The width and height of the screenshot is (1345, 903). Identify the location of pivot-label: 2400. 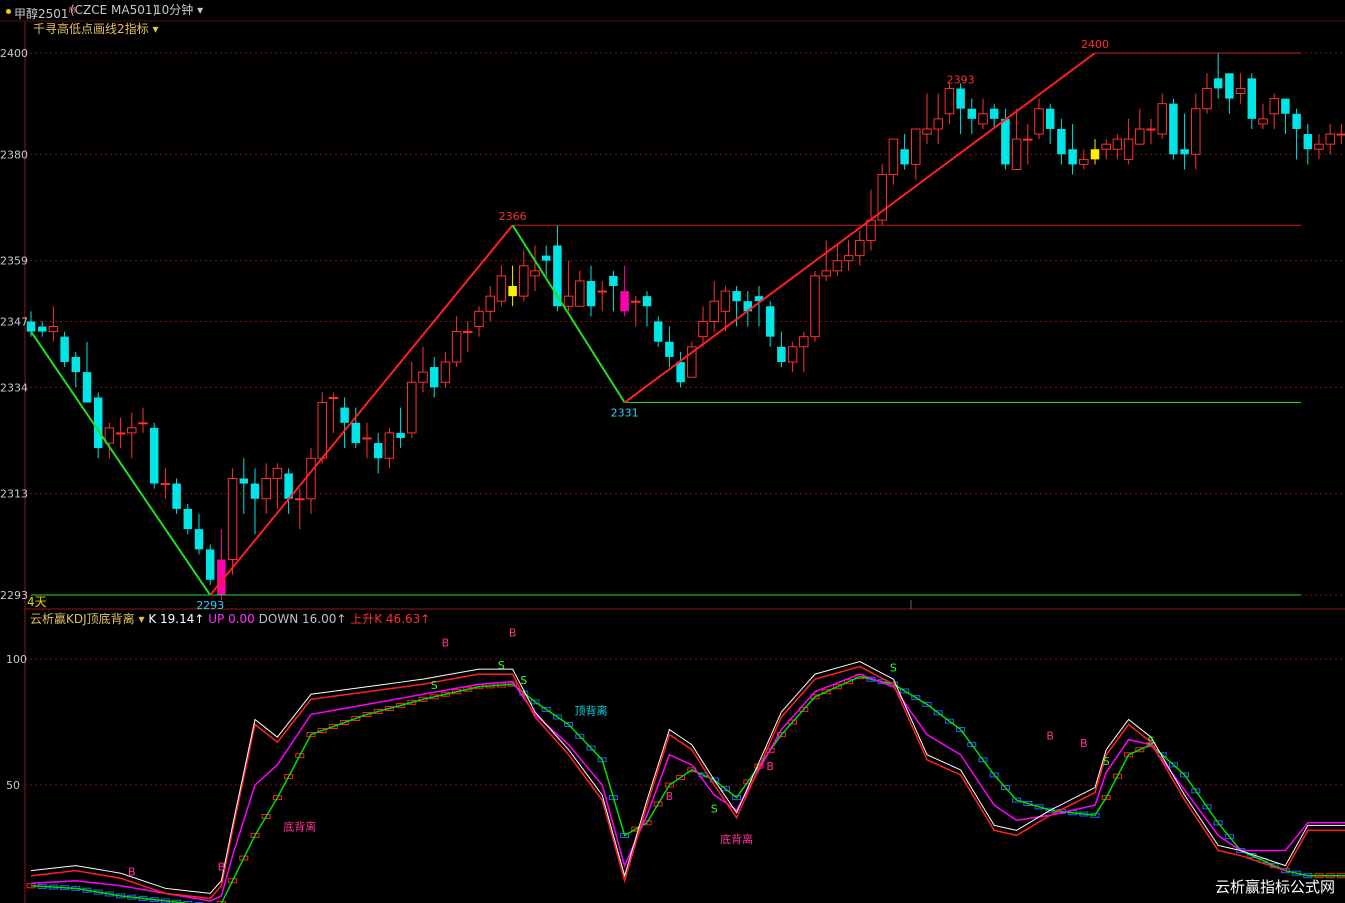
(1095, 44).